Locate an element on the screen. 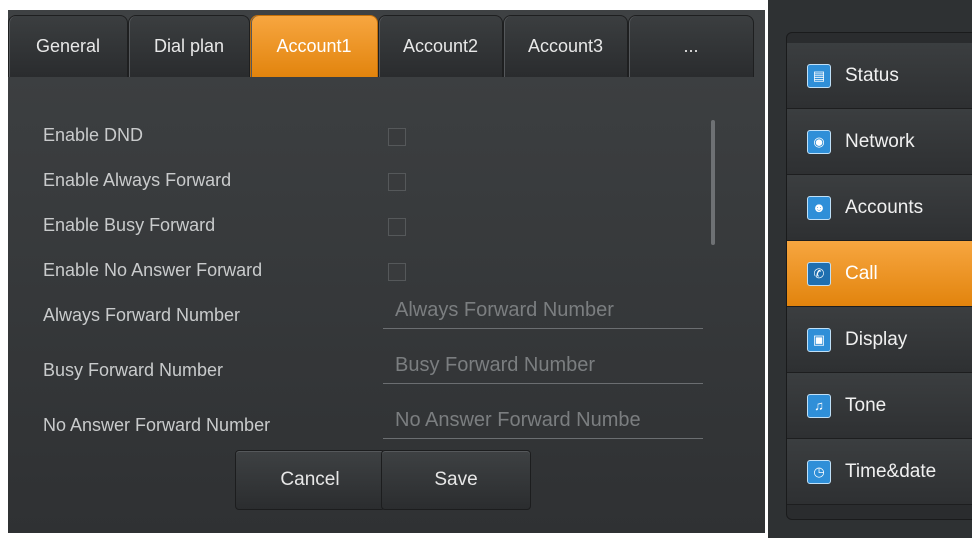 This screenshot has height=538, width=972. scrollbar-thumb is located at coordinates (713, 182).